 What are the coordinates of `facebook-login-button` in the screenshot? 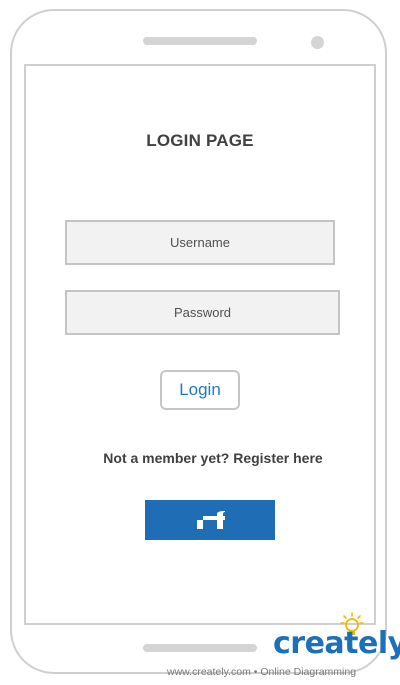 It's located at (210, 520).